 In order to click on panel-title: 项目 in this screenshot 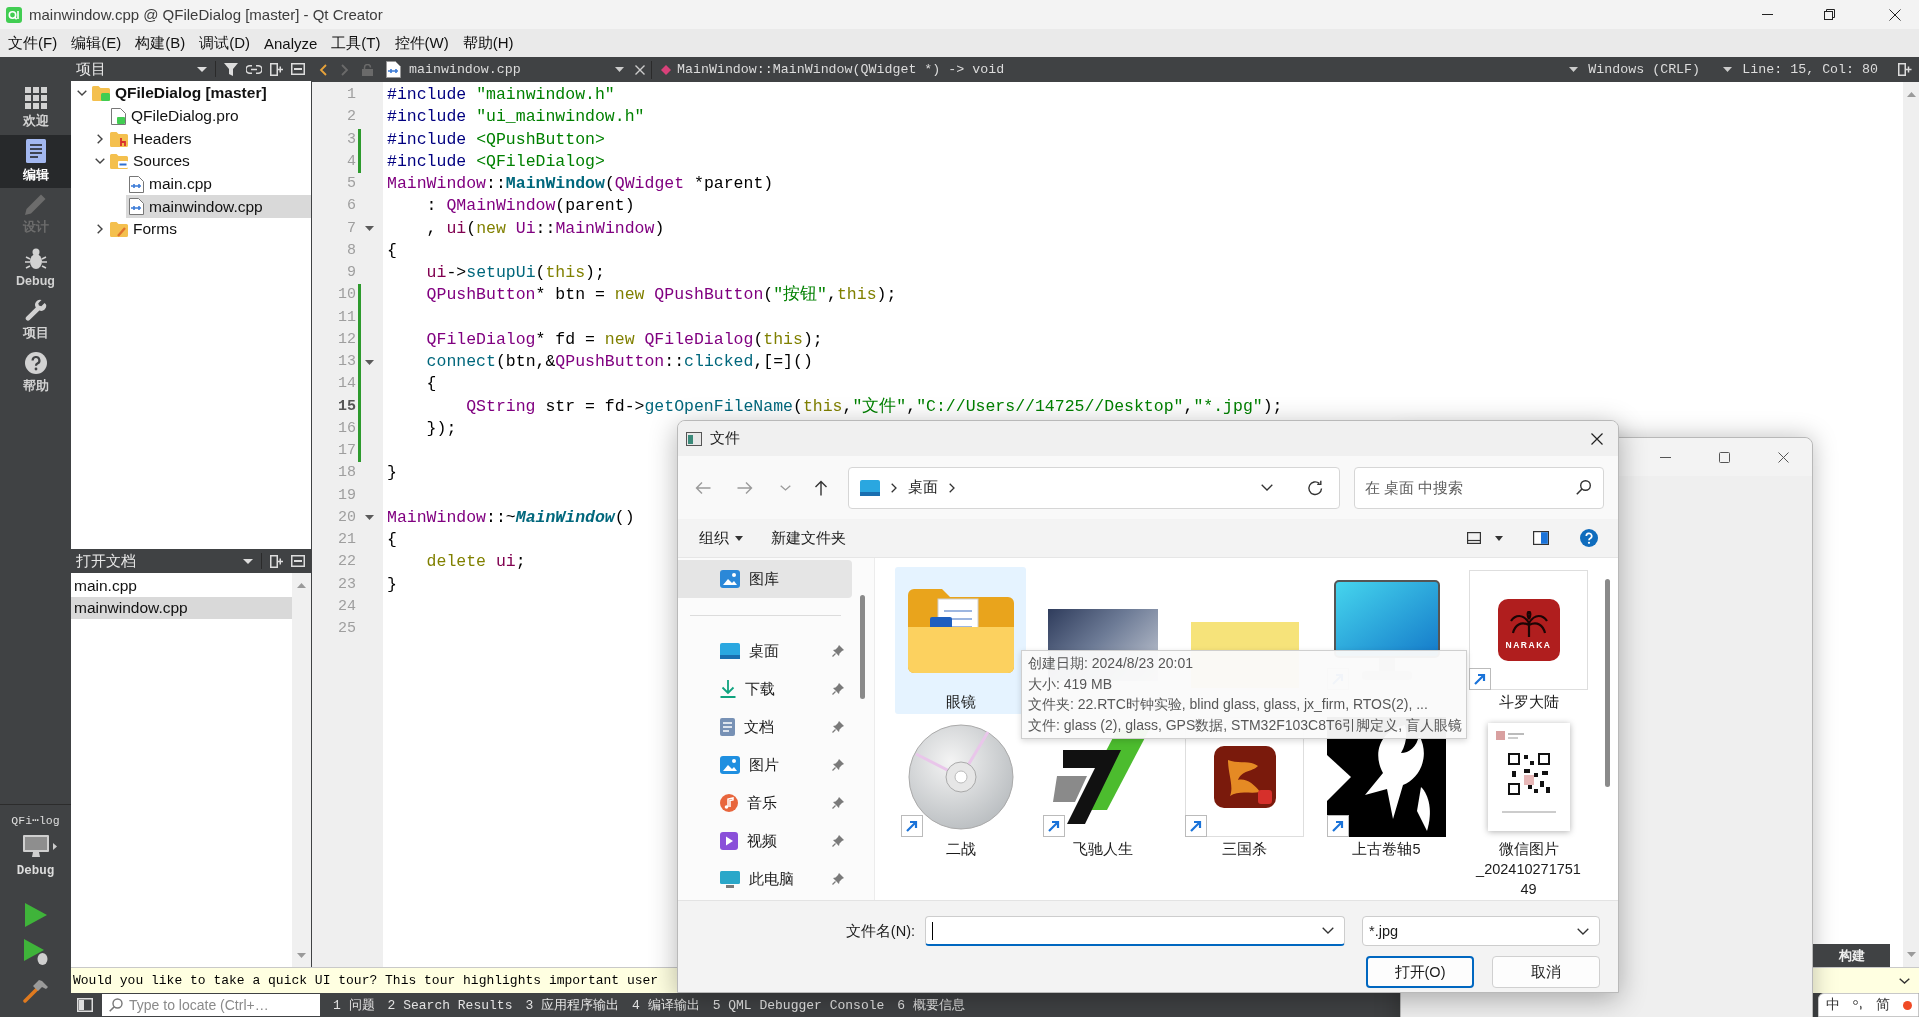, I will do `click(91, 69)`.